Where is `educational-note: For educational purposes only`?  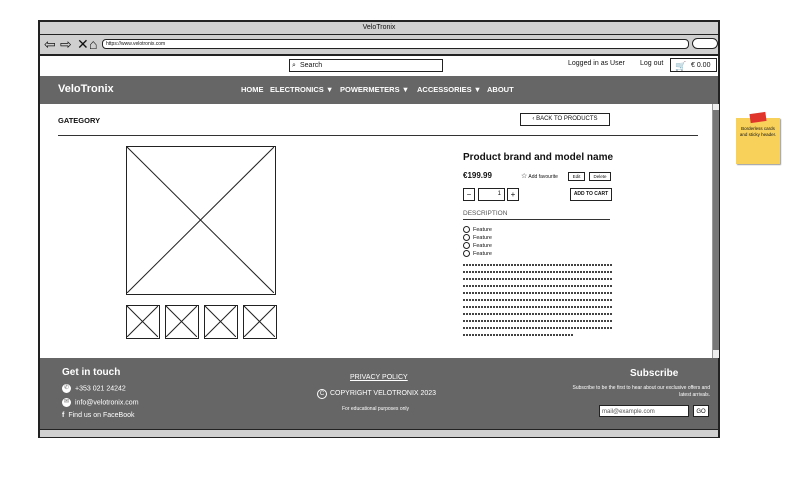 educational-note: For educational purposes only is located at coordinates (375, 409).